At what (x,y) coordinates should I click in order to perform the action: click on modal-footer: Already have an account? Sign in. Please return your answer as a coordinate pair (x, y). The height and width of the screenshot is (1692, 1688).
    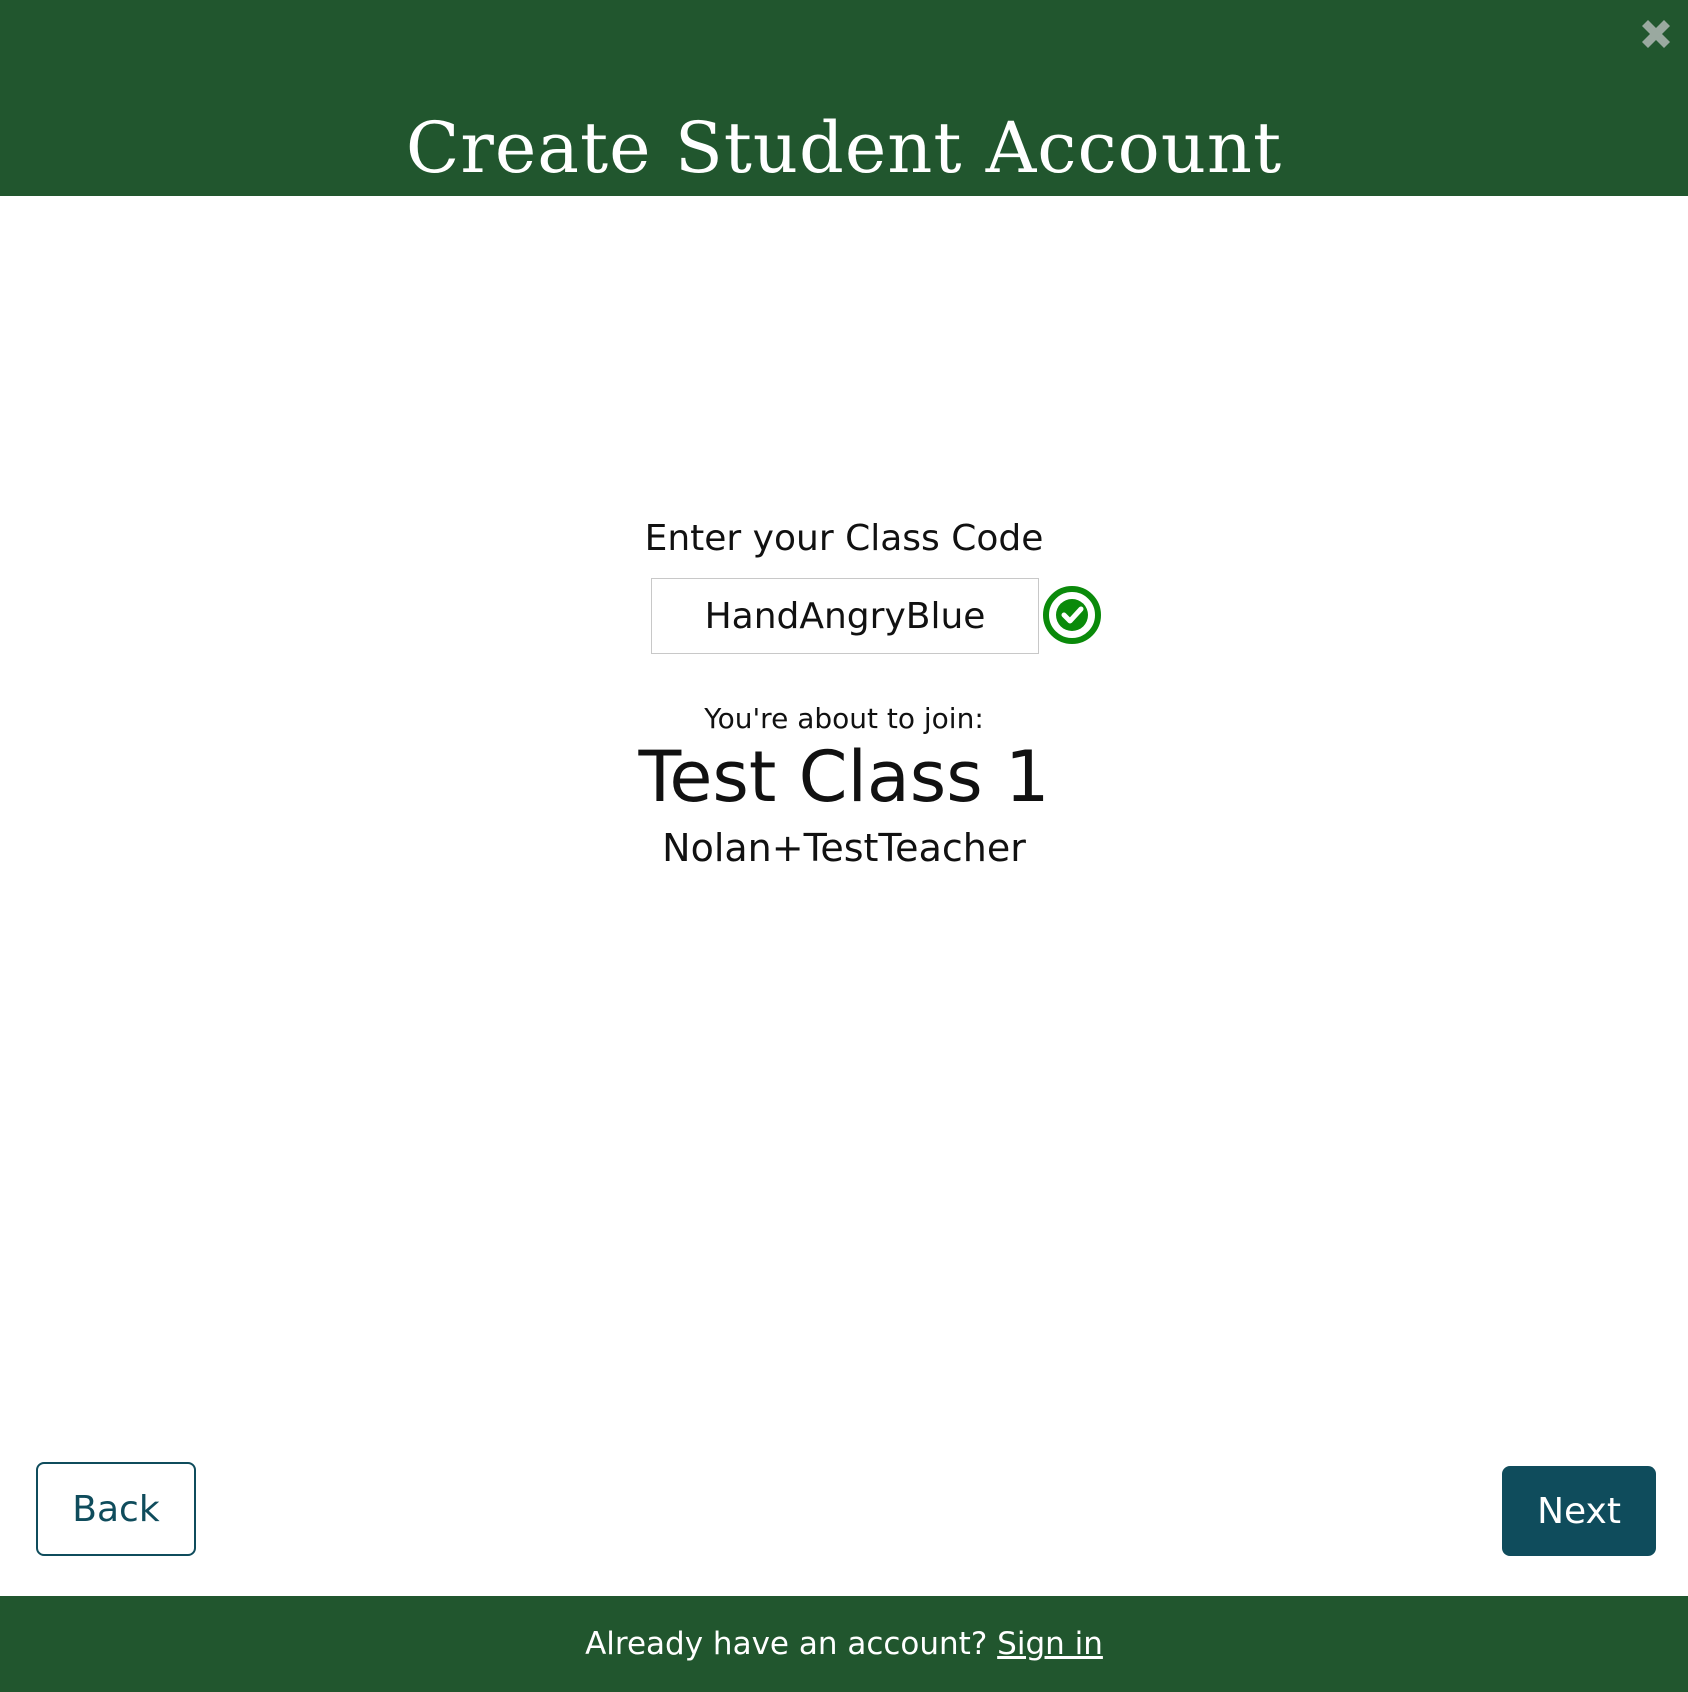
    Looking at the image, I should click on (844, 1644).